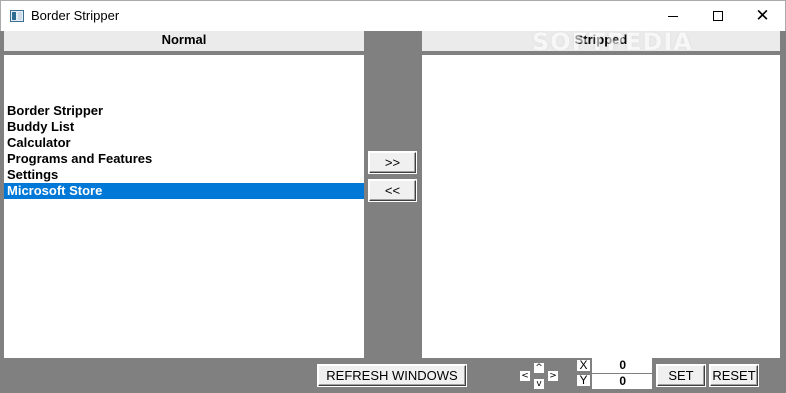  I want to click on x-coordinate-value: 0, so click(622, 365).